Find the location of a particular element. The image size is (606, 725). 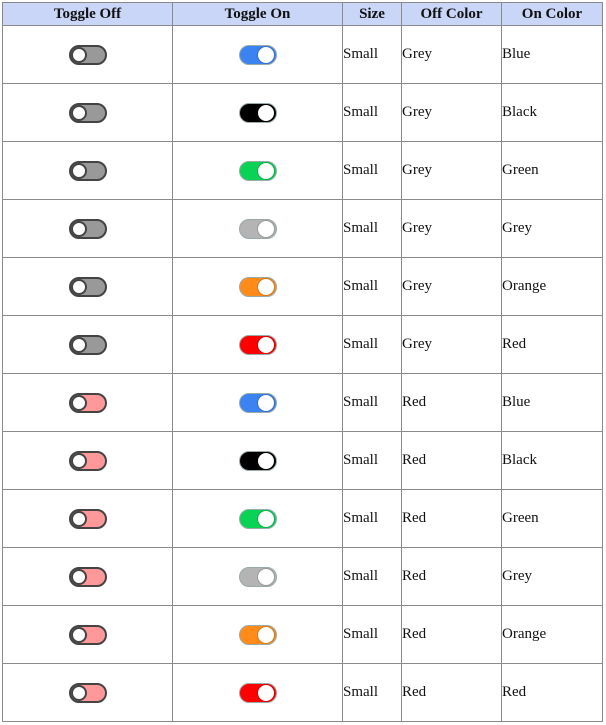

header-on-color: On Color is located at coordinates (552, 14).